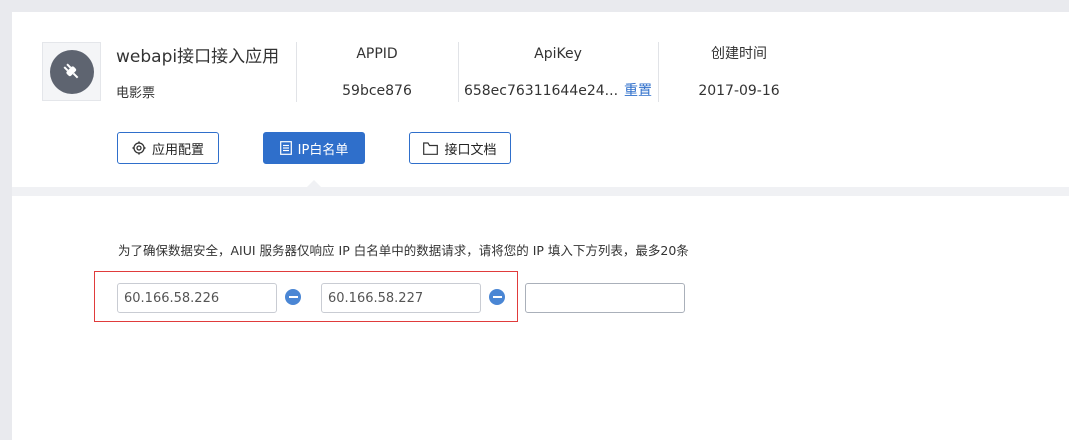 The image size is (1069, 440). What do you see at coordinates (323, 150) in the screenshot?
I see `tab-label: IP白名单` at bounding box center [323, 150].